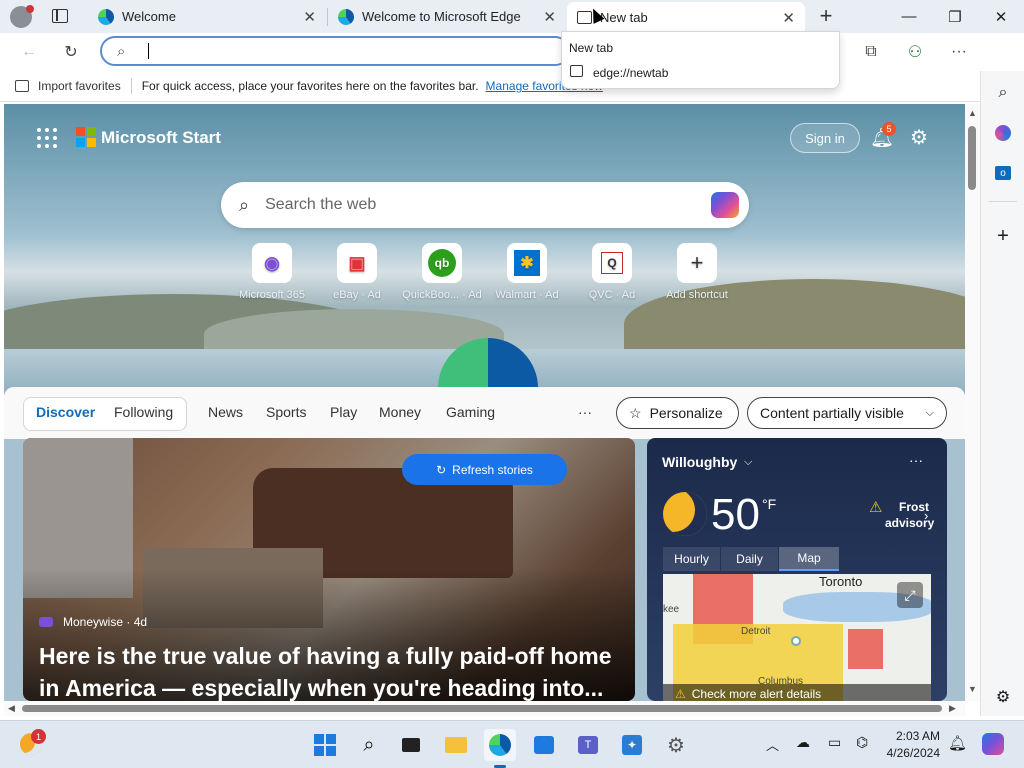  I want to click on back-icon: ←, so click(29, 52).